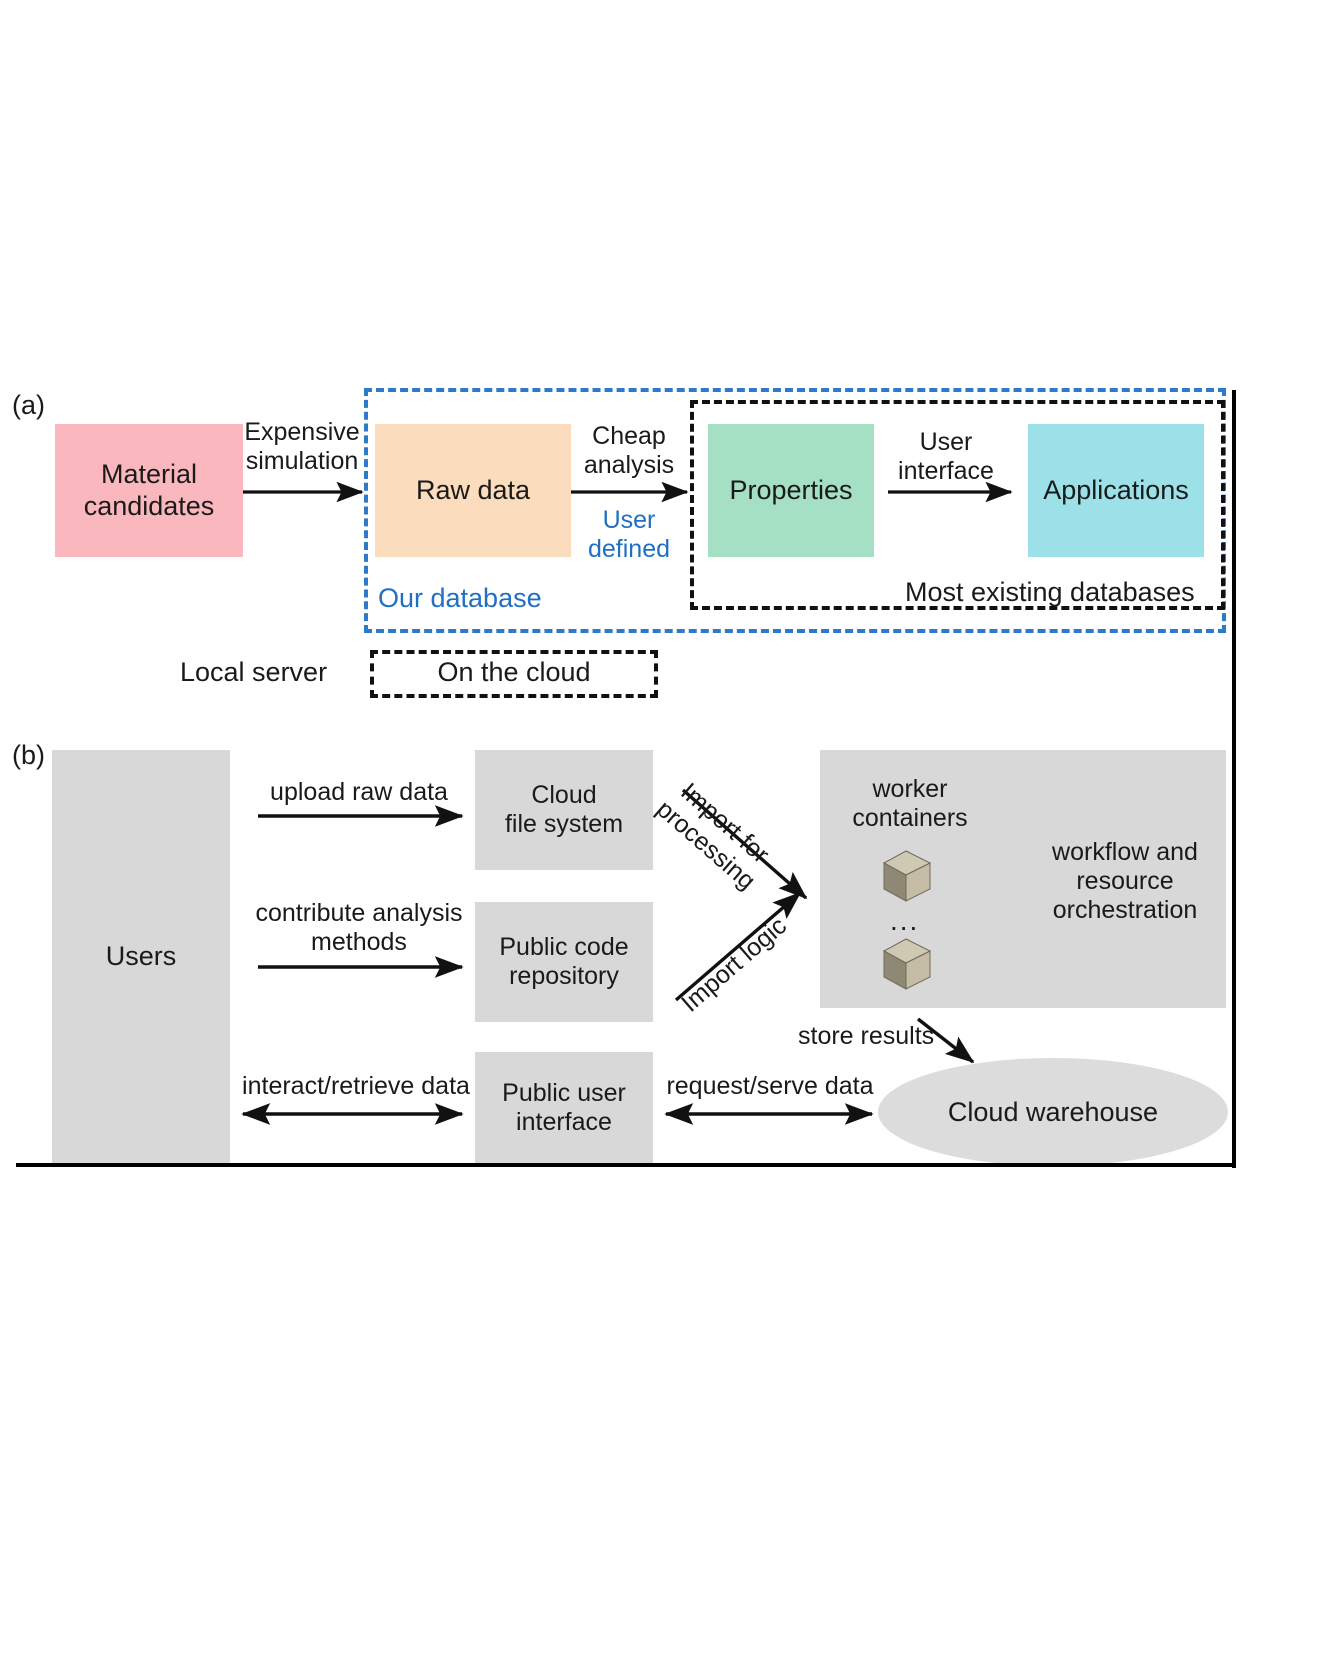 The width and height of the screenshot is (1336, 1670). What do you see at coordinates (946, 456) in the screenshot?
I see `label-user-interface: User interface` at bounding box center [946, 456].